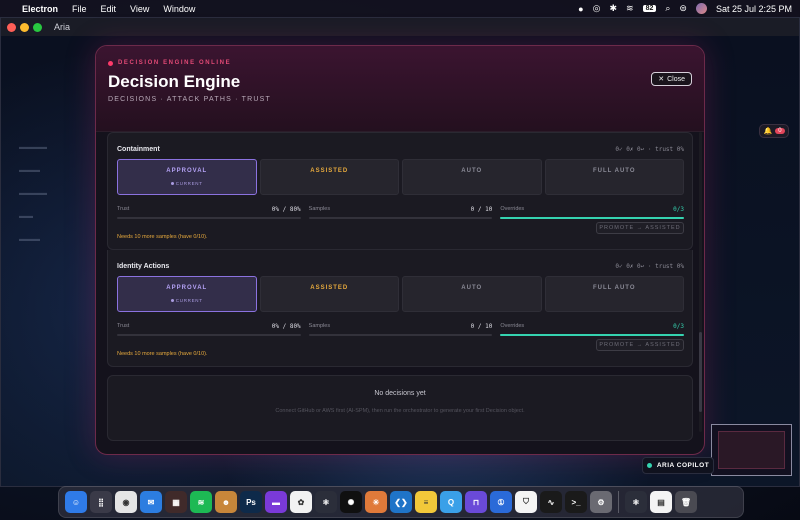 The height and width of the screenshot is (520, 800). What do you see at coordinates (592, 218) in the screenshot?
I see `overrides-bar-fill` at bounding box center [592, 218].